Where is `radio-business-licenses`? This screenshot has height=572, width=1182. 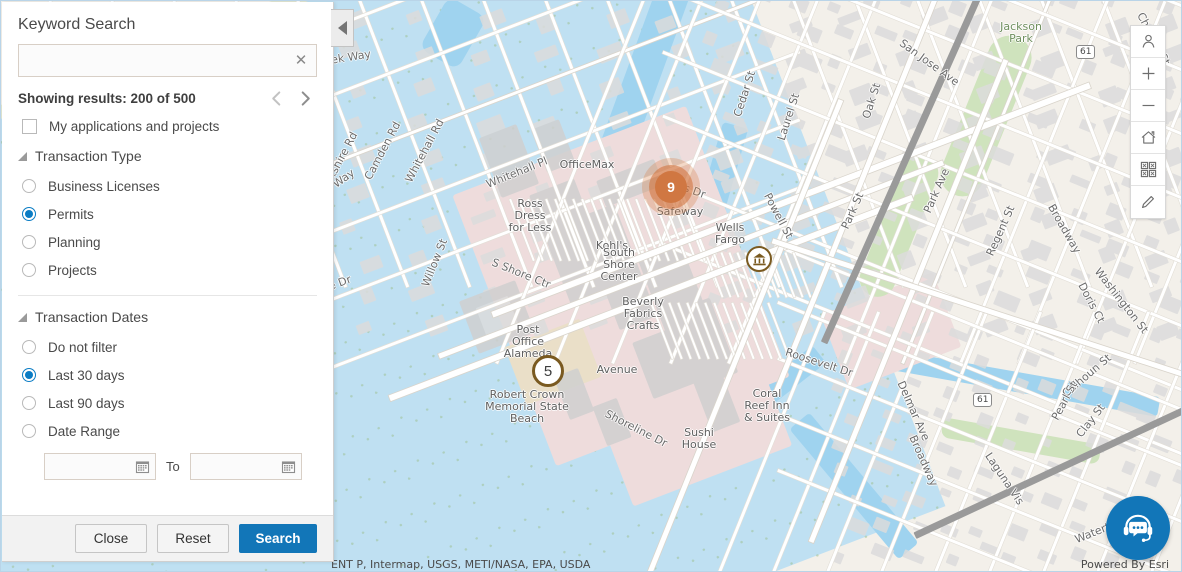
radio-business-licenses is located at coordinates (29, 186).